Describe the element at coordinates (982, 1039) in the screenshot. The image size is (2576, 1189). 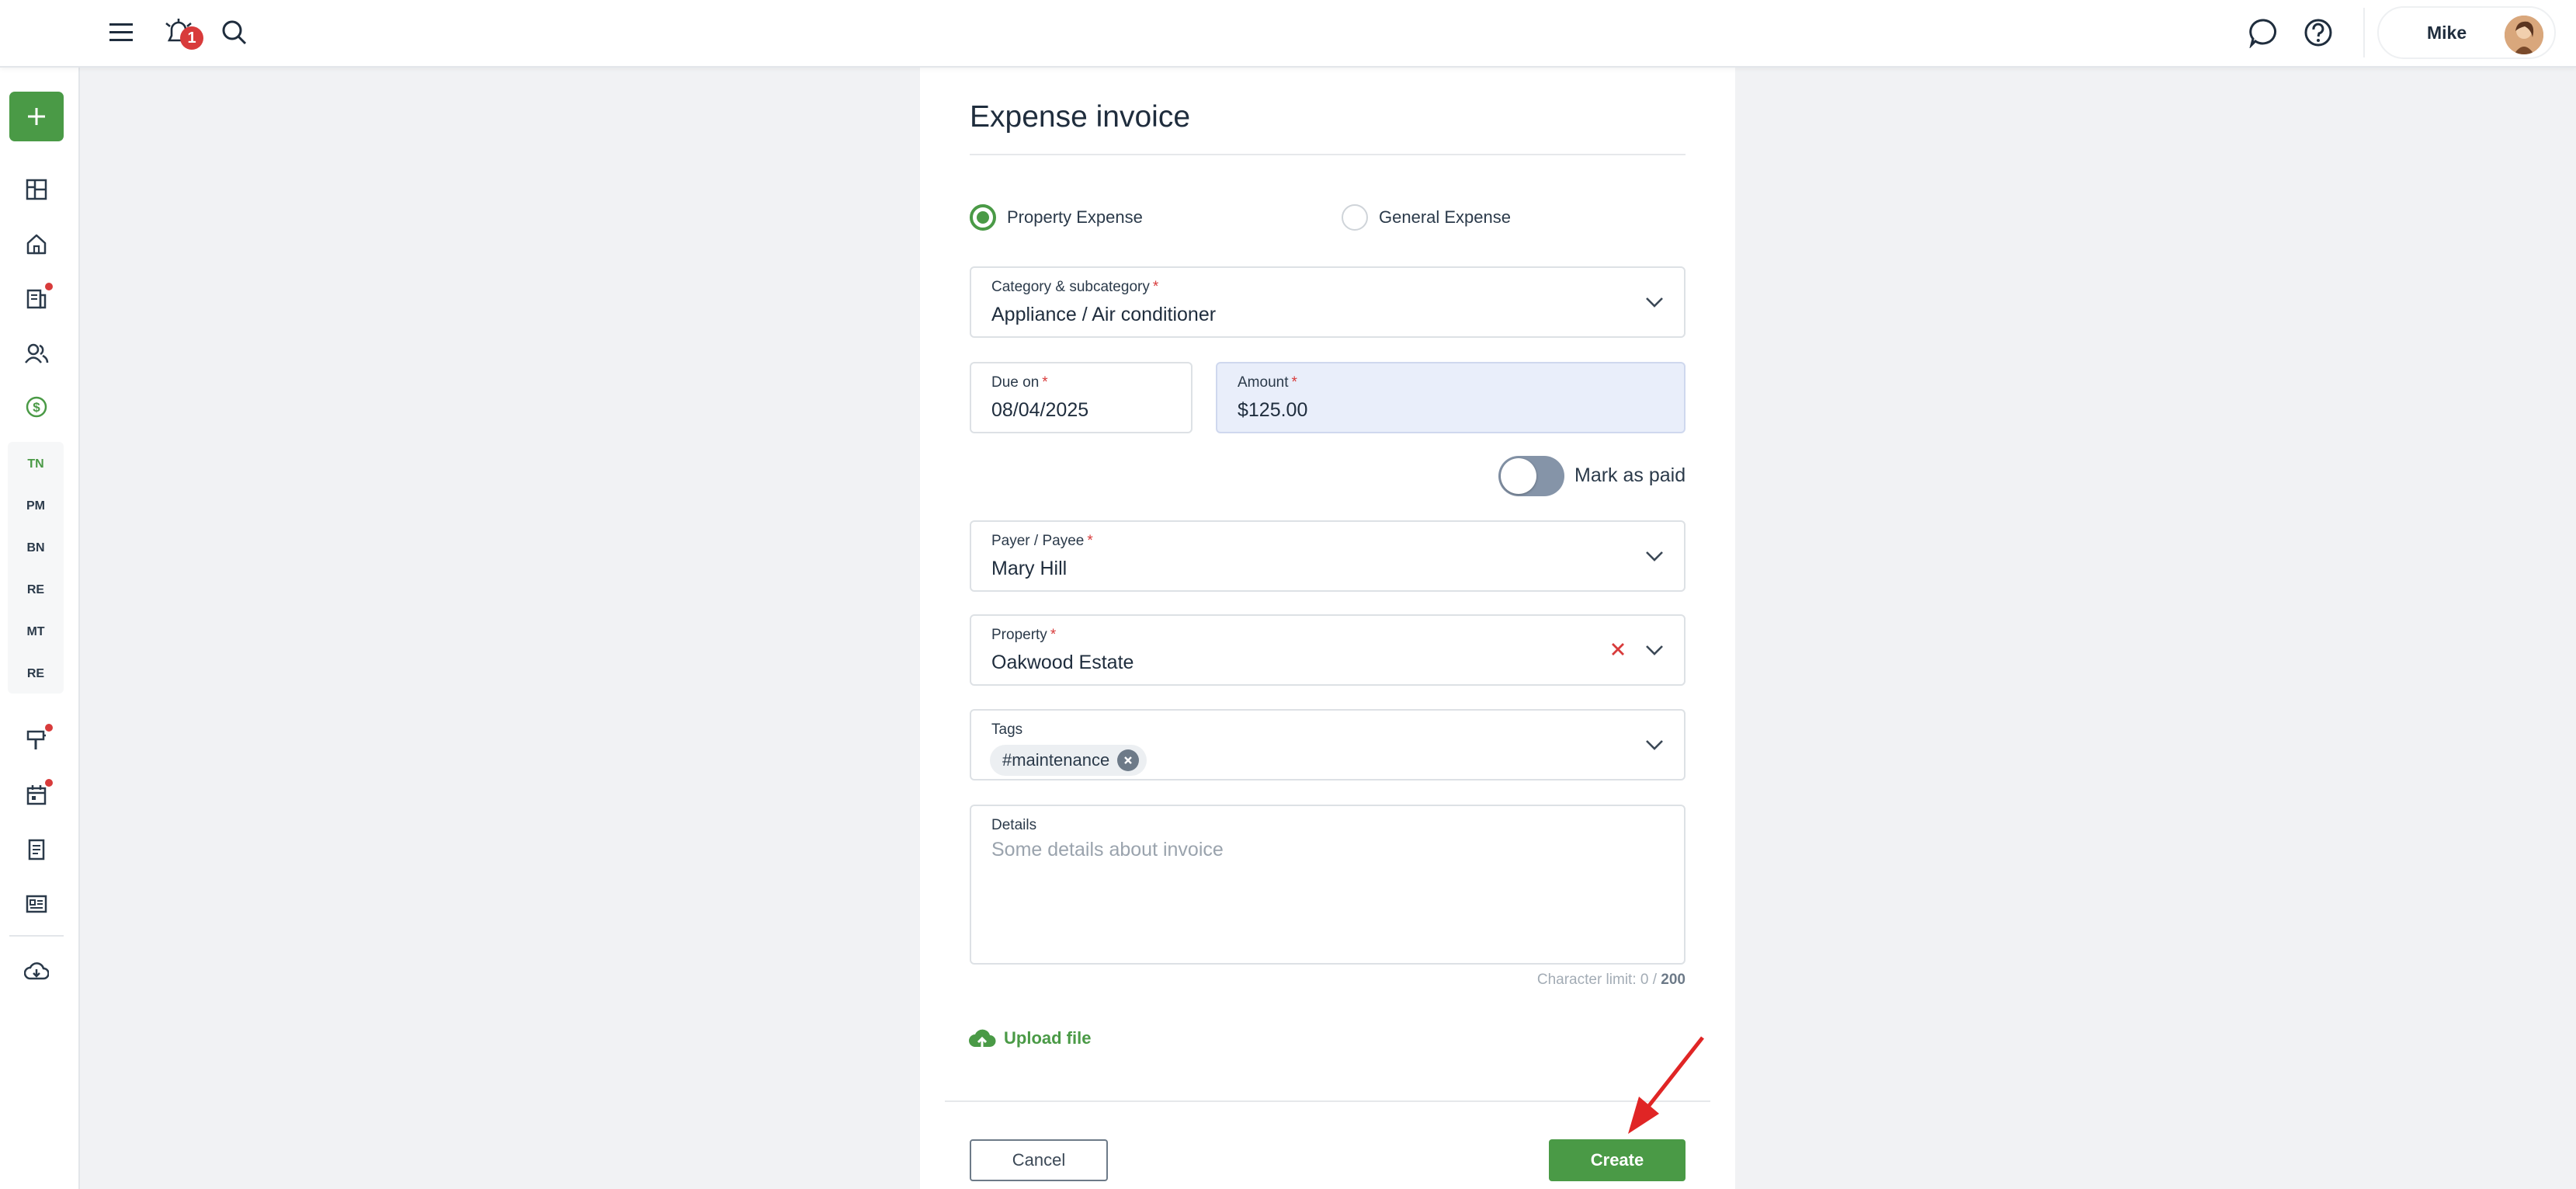
I see `cloud-upload-icon` at that location.